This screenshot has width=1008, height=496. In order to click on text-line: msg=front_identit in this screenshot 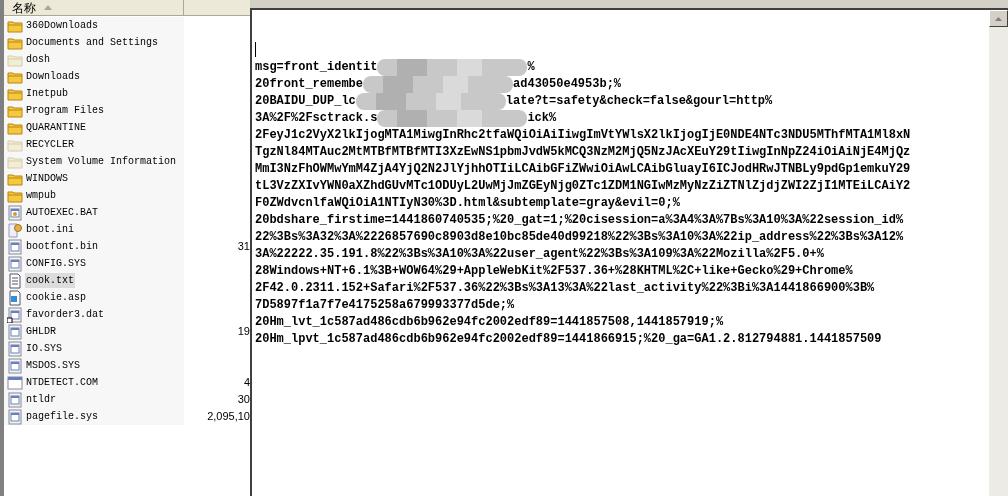, I will do `click(316, 67)`.